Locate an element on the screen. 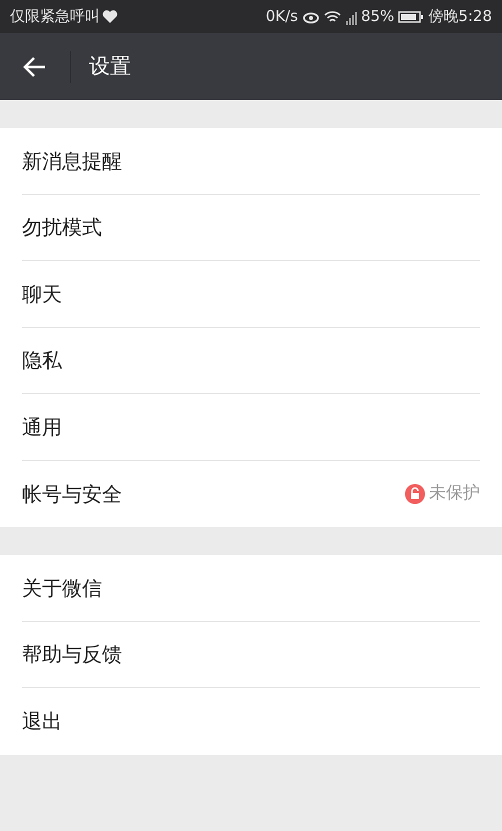 This screenshot has height=831, width=502. settings-item: 帐号与安全 未保护 is located at coordinates (251, 493).